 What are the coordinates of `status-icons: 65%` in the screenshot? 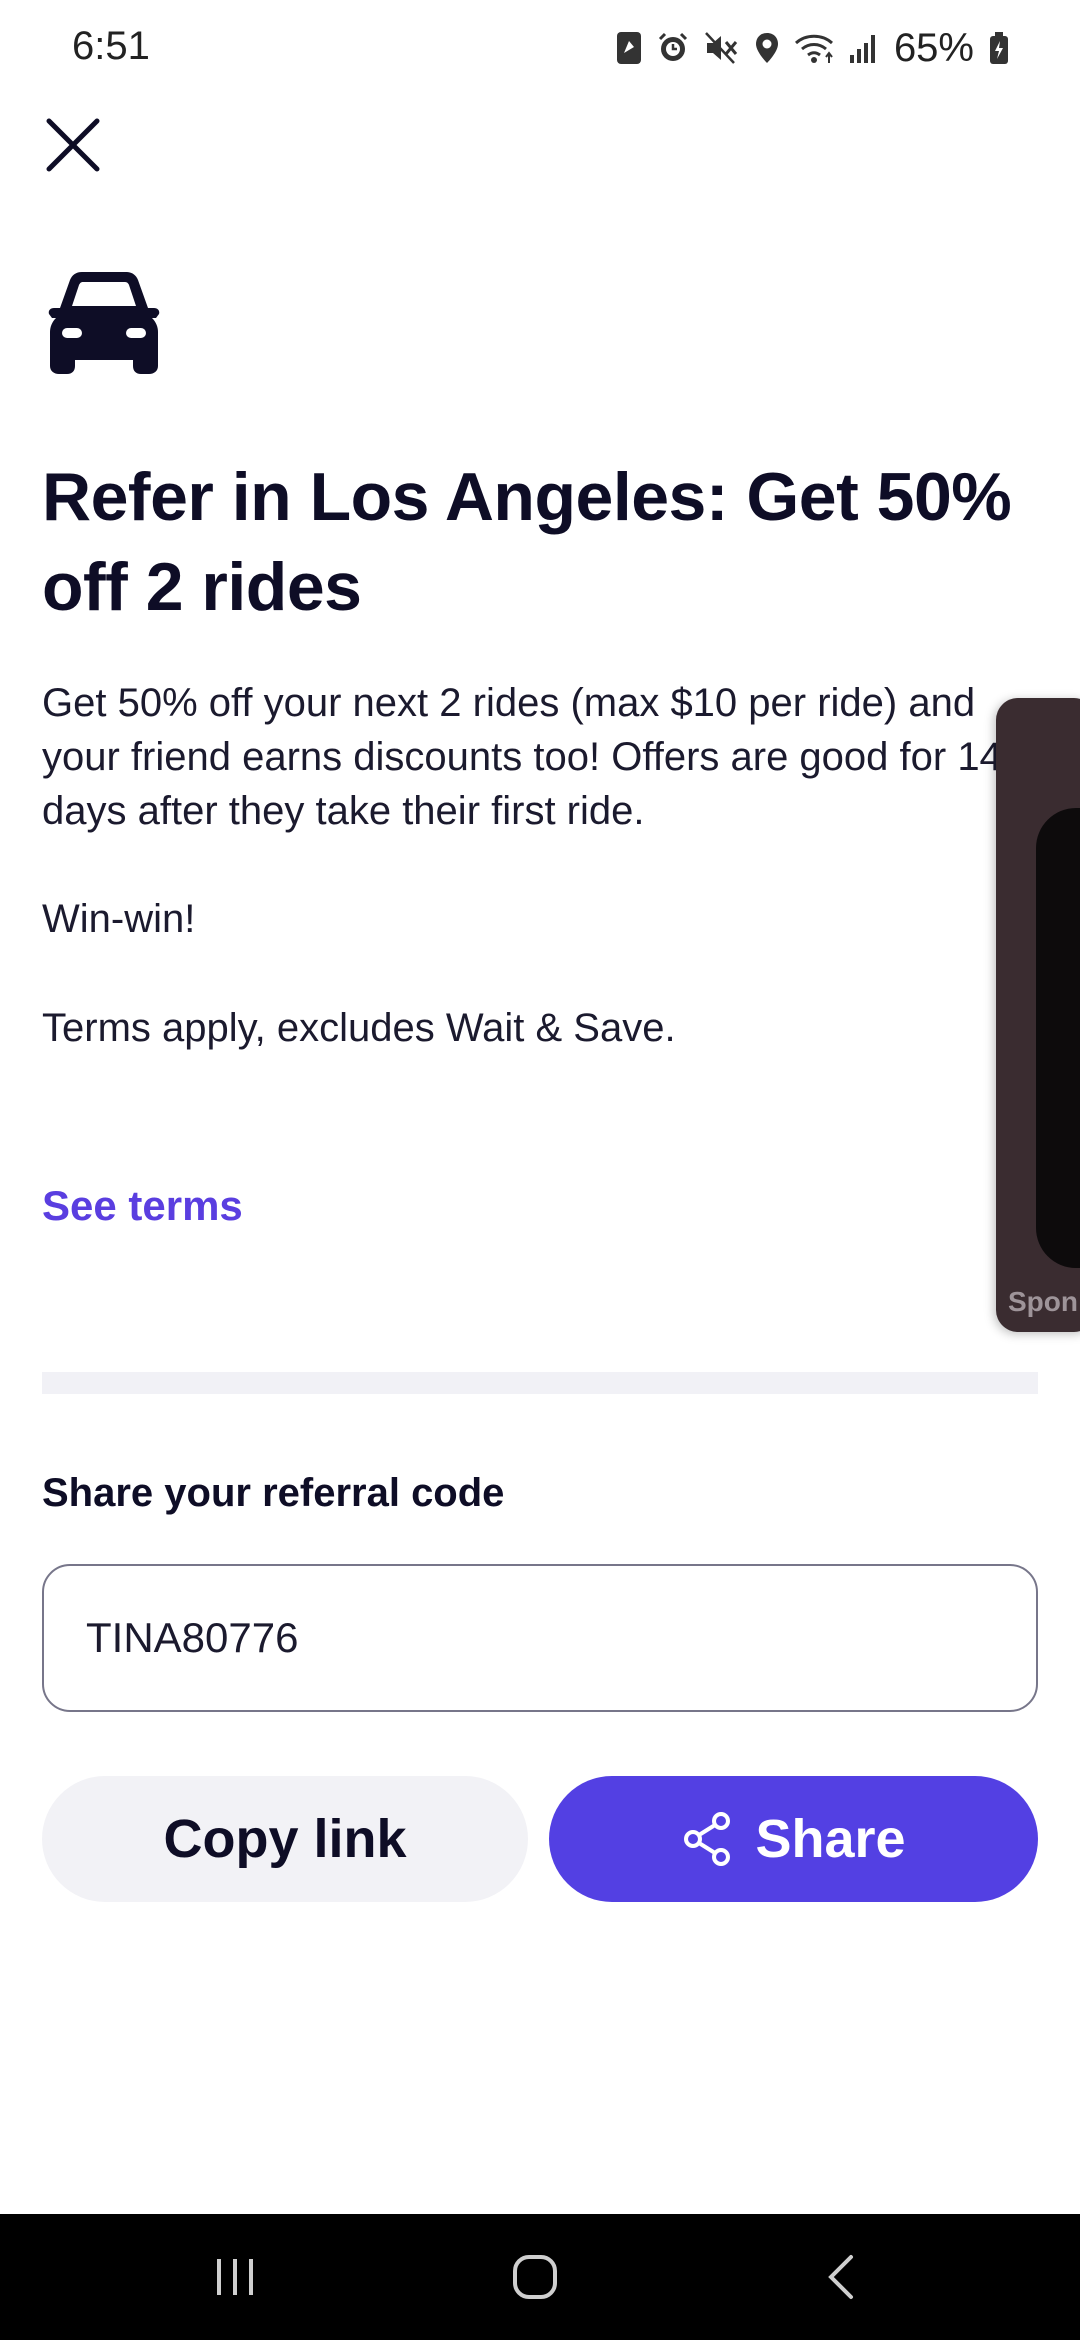 It's located at (813, 48).